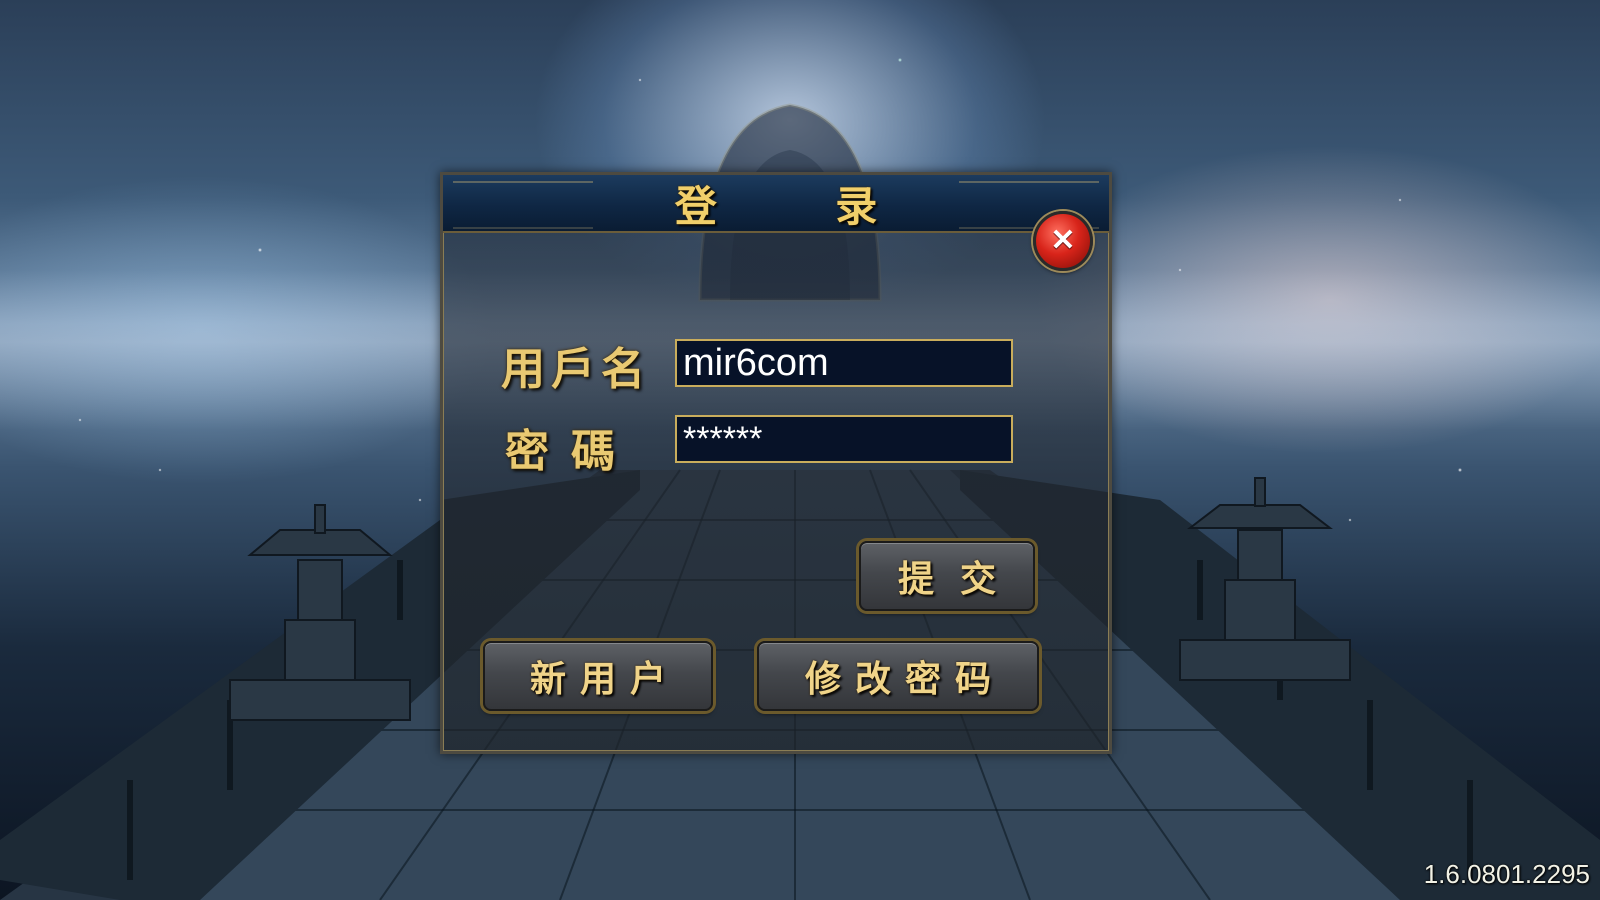  What do you see at coordinates (802, 206) in the screenshot?
I see `dialog-title: 登 录` at bounding box center [802, 206].